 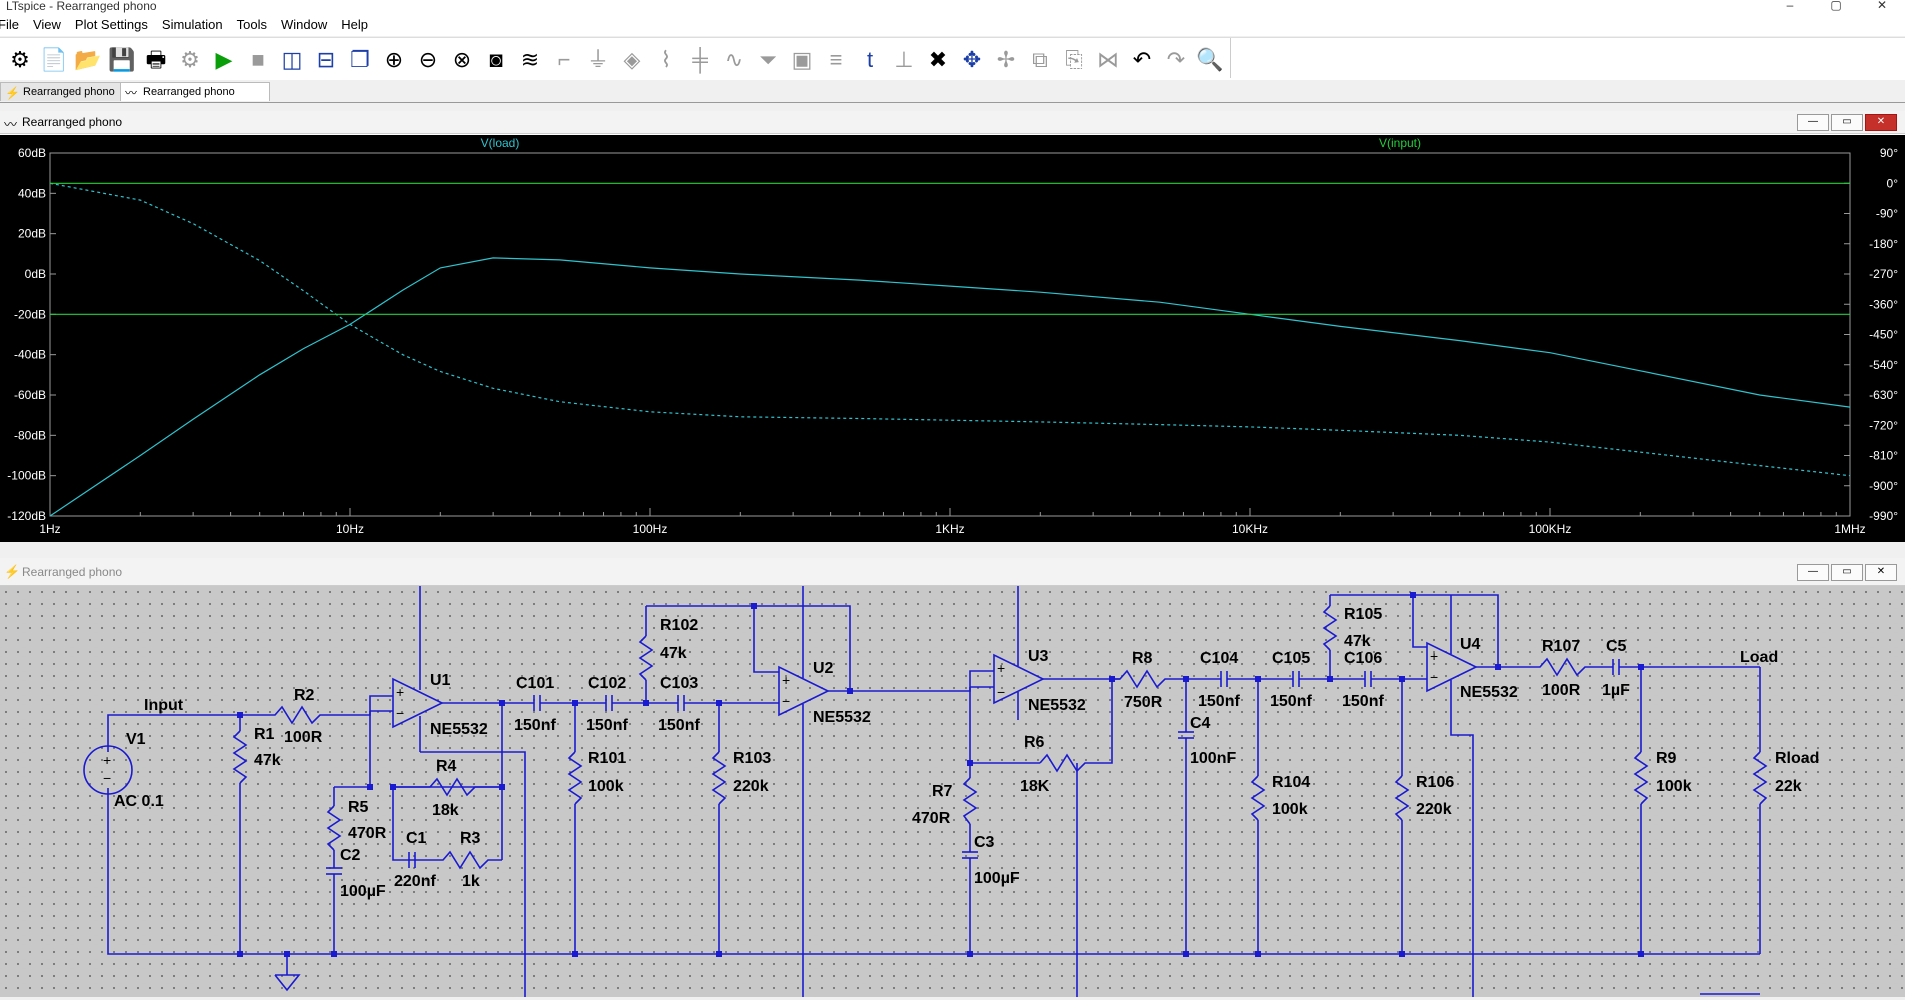 I want to click on tab-schematic: ⚡ Rearranged phono, so click(x=61, y=91).